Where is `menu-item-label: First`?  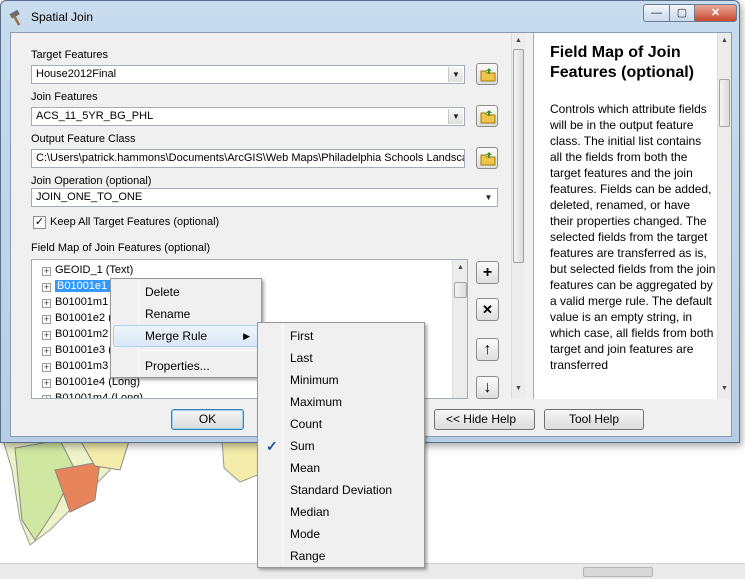 menu-item-label: First is located at coordinates (302, 336).